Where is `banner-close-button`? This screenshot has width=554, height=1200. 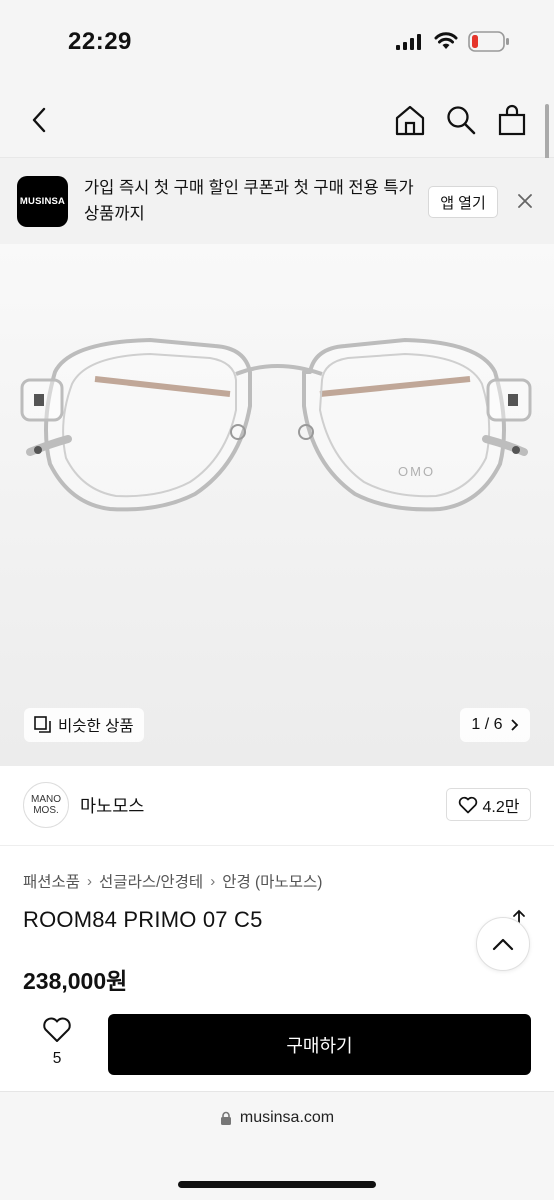 banner-close-button is located at coordinates (525, 201).